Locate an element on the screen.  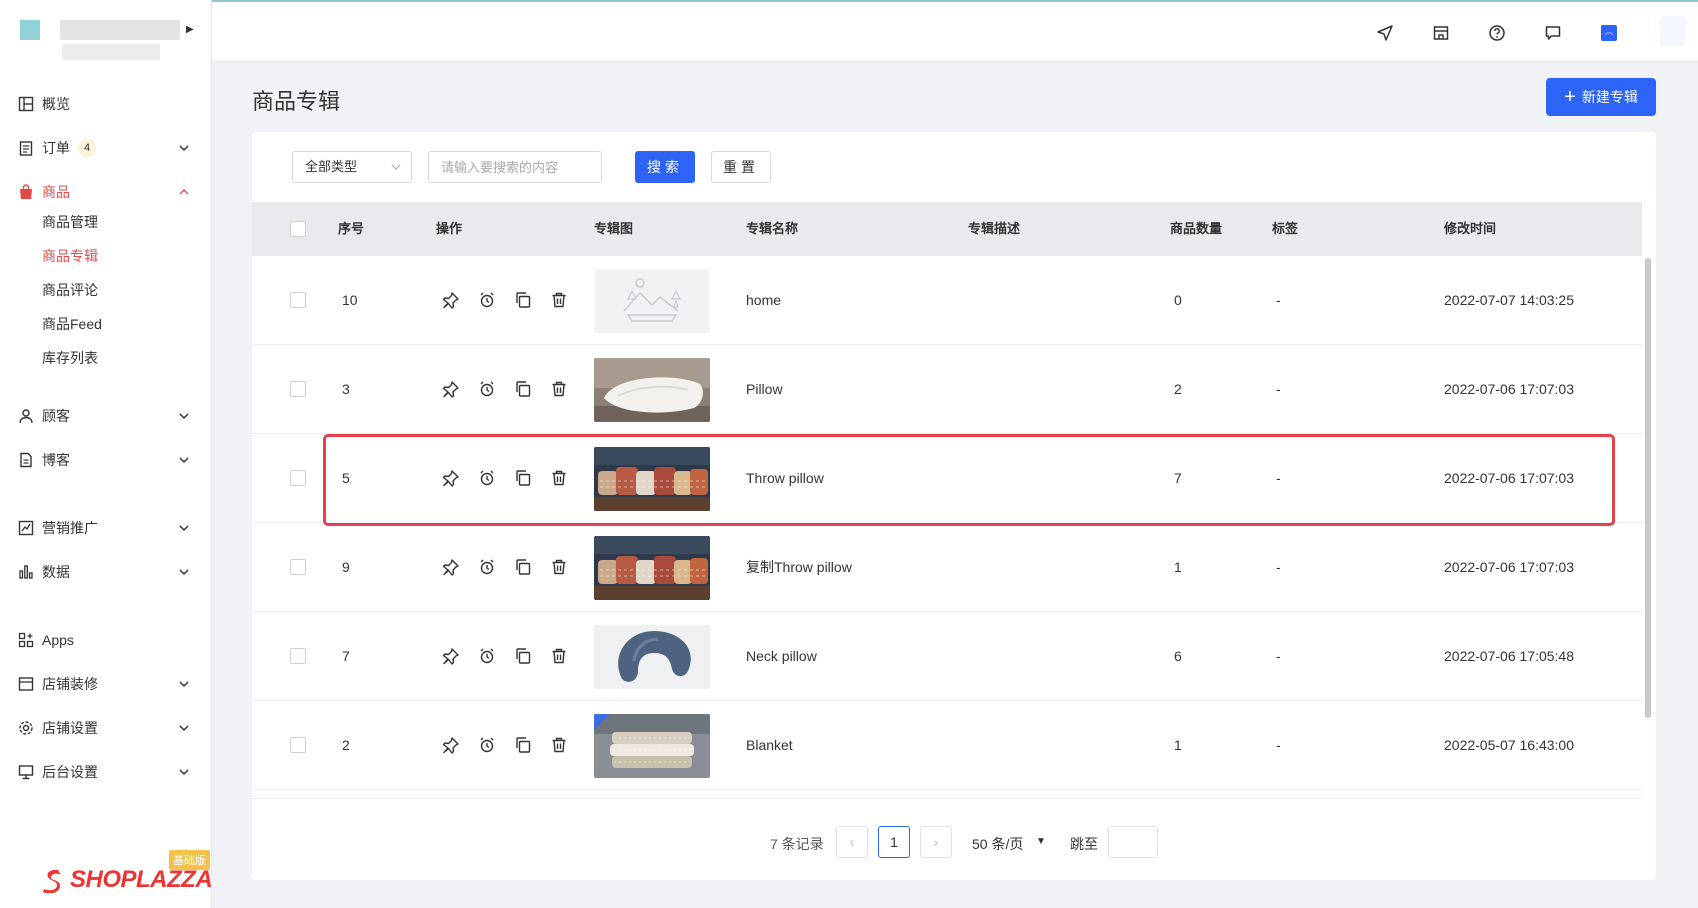
pillow-image is located at coordinates (652, 390).